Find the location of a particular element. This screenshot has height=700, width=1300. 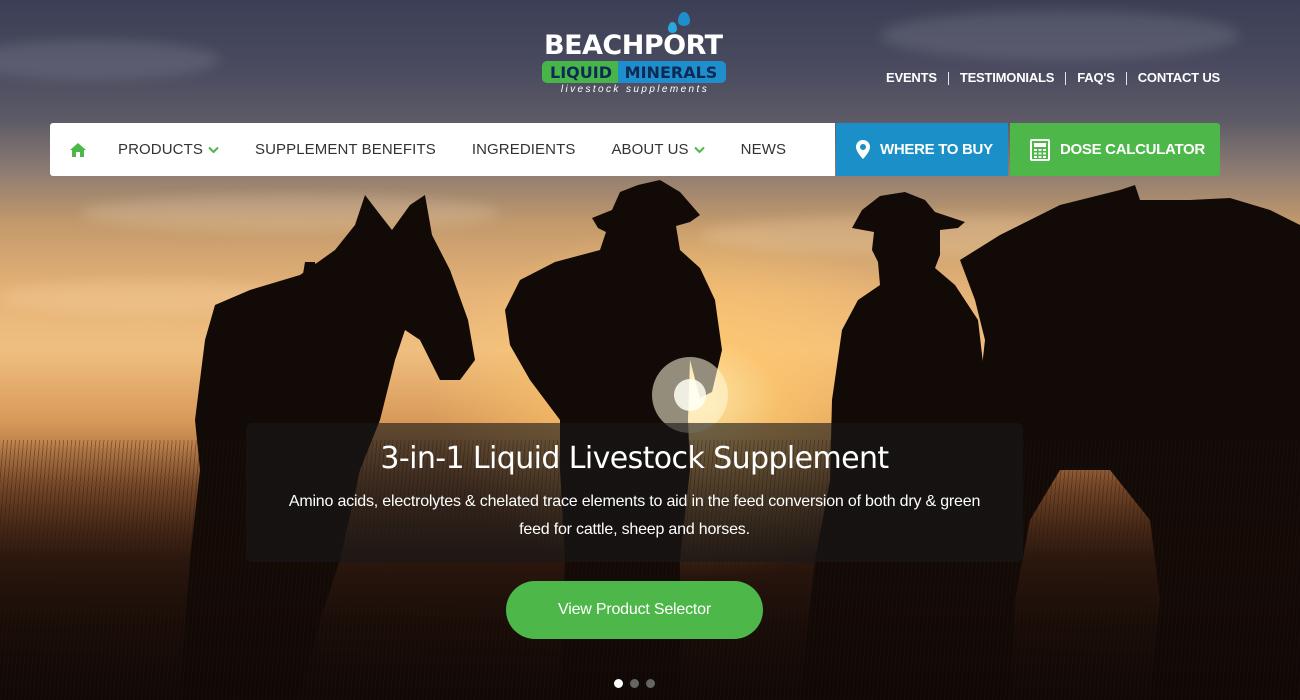

top-link-events: EVENTS is located at coordinates (911, 78).